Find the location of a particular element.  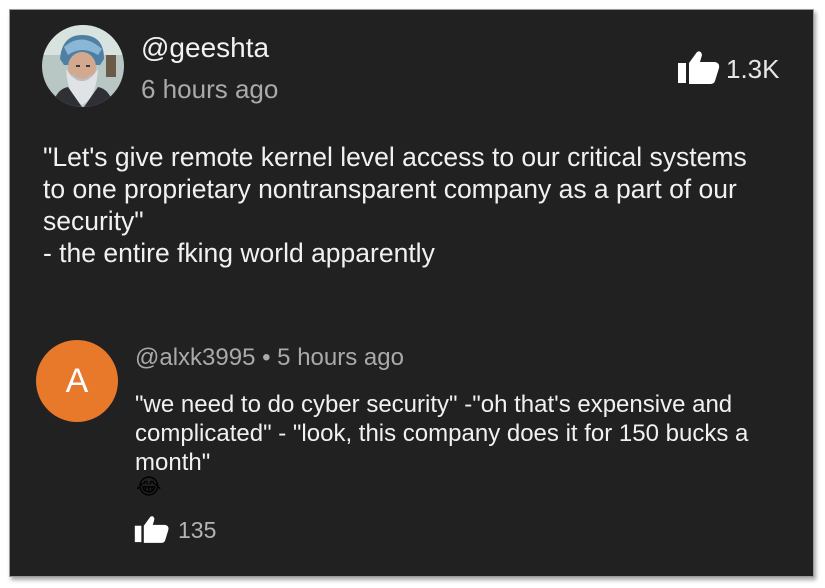

author-handle: @geeshta is located at coordinates (205, 48).